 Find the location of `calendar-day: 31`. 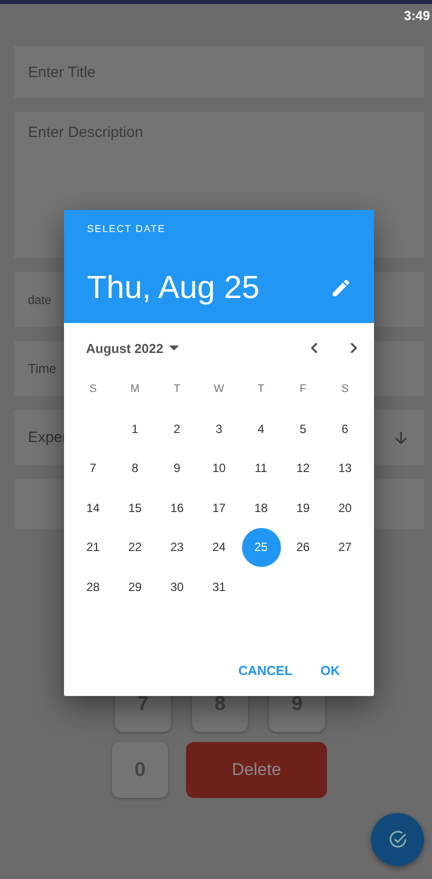

calendar-day: 31 is located at coordinates (219, 586).